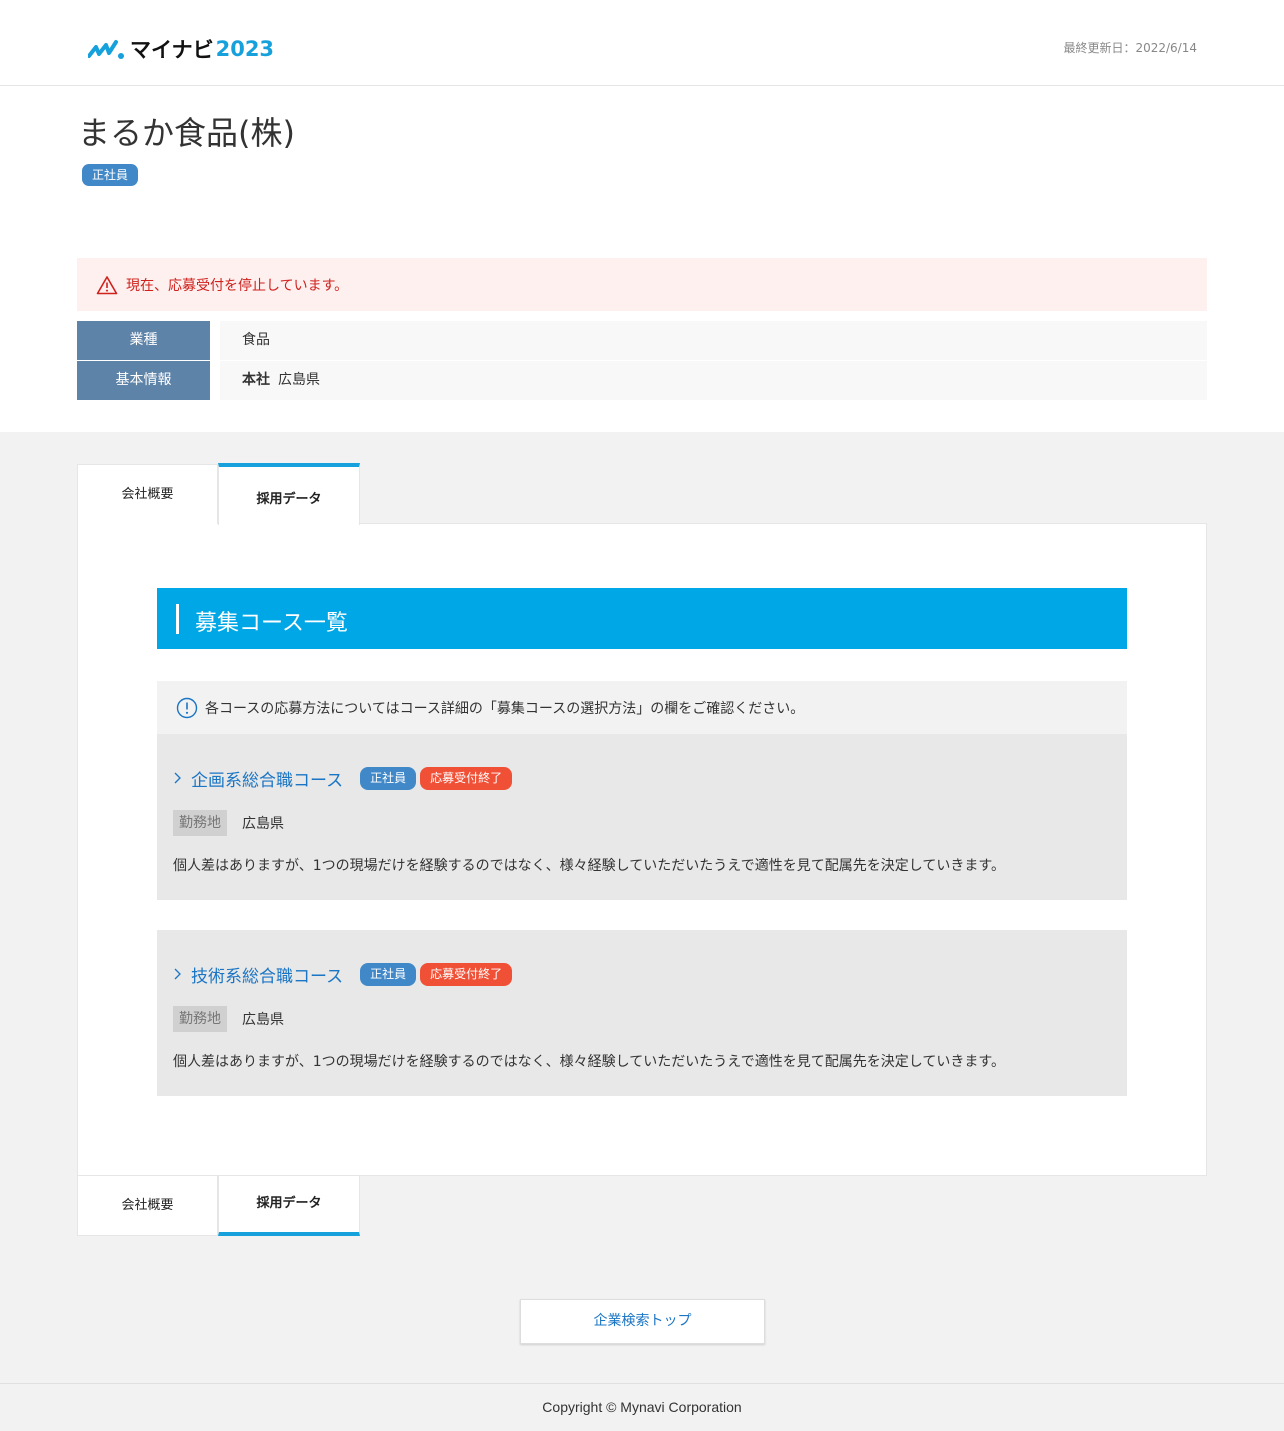 Image resolution: width=1284 pixels, height=1431 pixels. What do you see at coordinates (256, 380) in the screenshot?
I see `headquarters-label: 本社` at bounding box center [256, 380].